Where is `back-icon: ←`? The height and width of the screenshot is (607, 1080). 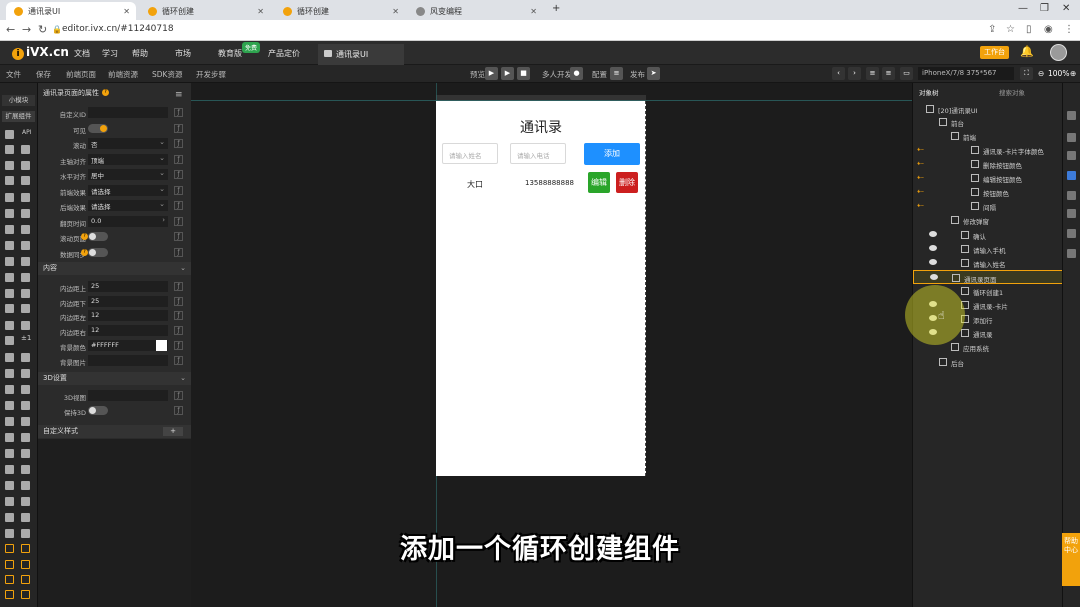
back-icon: ← is located at coordinates (10, 29).